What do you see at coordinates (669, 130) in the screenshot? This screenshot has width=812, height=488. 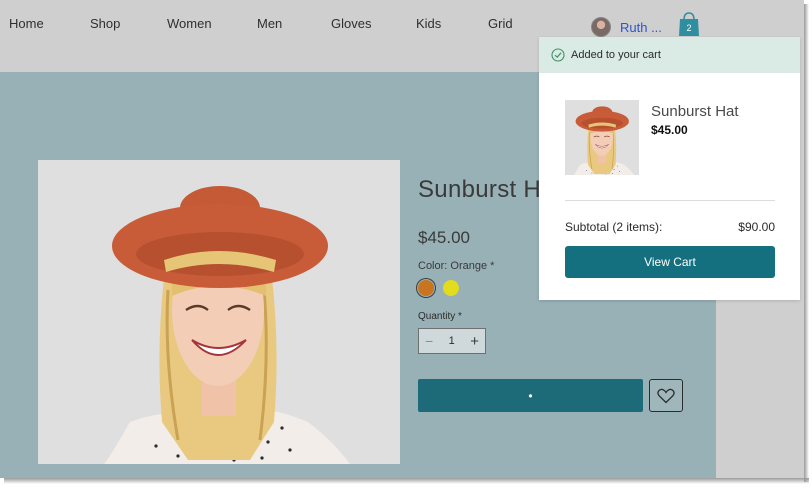 I see `cart-item-price: $45.00` at bounding box center [669, 130].